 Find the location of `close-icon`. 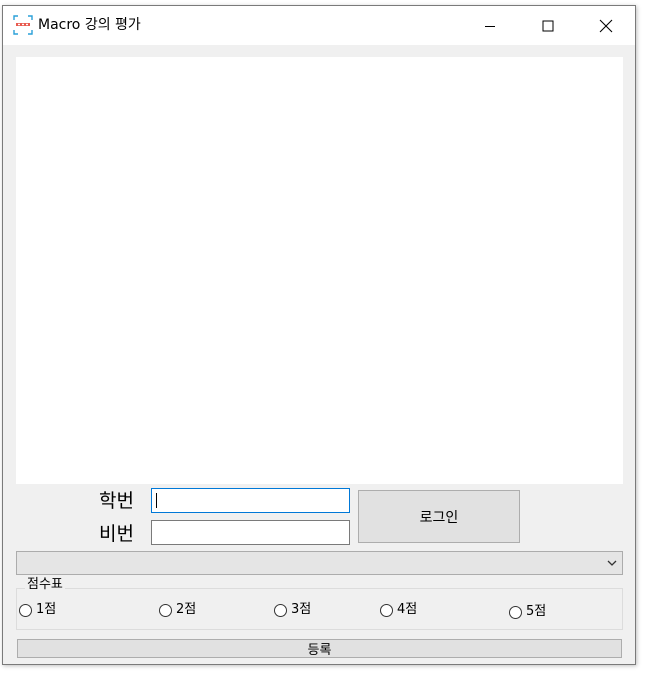

close-icon is located at coordinates (606, 25).